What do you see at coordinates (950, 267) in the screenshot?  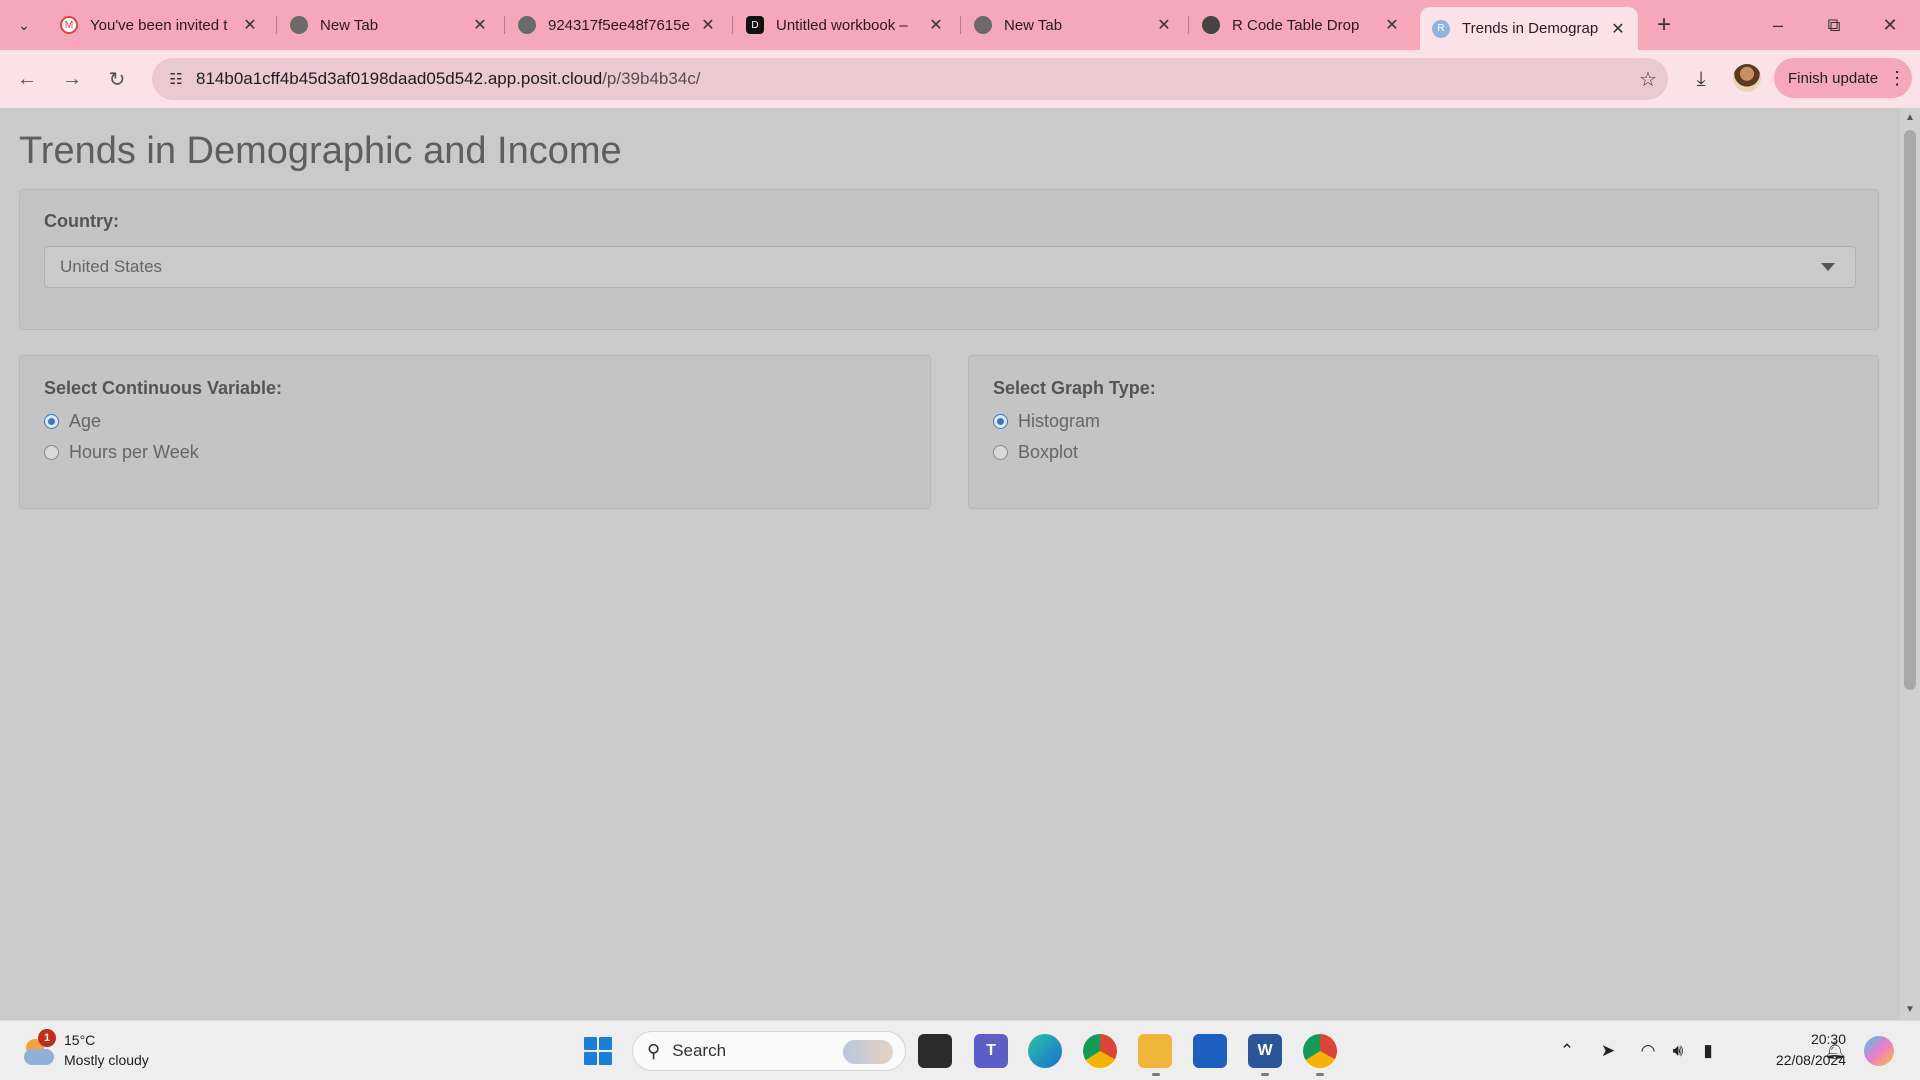 I see `country-select: United States` at bounding box center [950, 267].